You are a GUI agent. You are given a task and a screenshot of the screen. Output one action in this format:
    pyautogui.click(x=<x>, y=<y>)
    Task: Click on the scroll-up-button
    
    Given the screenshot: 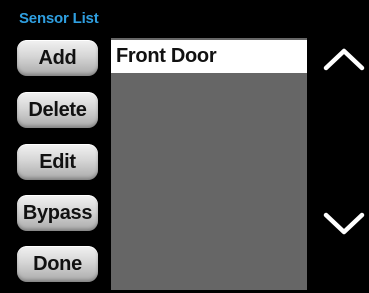 What is the action you would take?
    pyautogui.click(x=344, y=59)
    